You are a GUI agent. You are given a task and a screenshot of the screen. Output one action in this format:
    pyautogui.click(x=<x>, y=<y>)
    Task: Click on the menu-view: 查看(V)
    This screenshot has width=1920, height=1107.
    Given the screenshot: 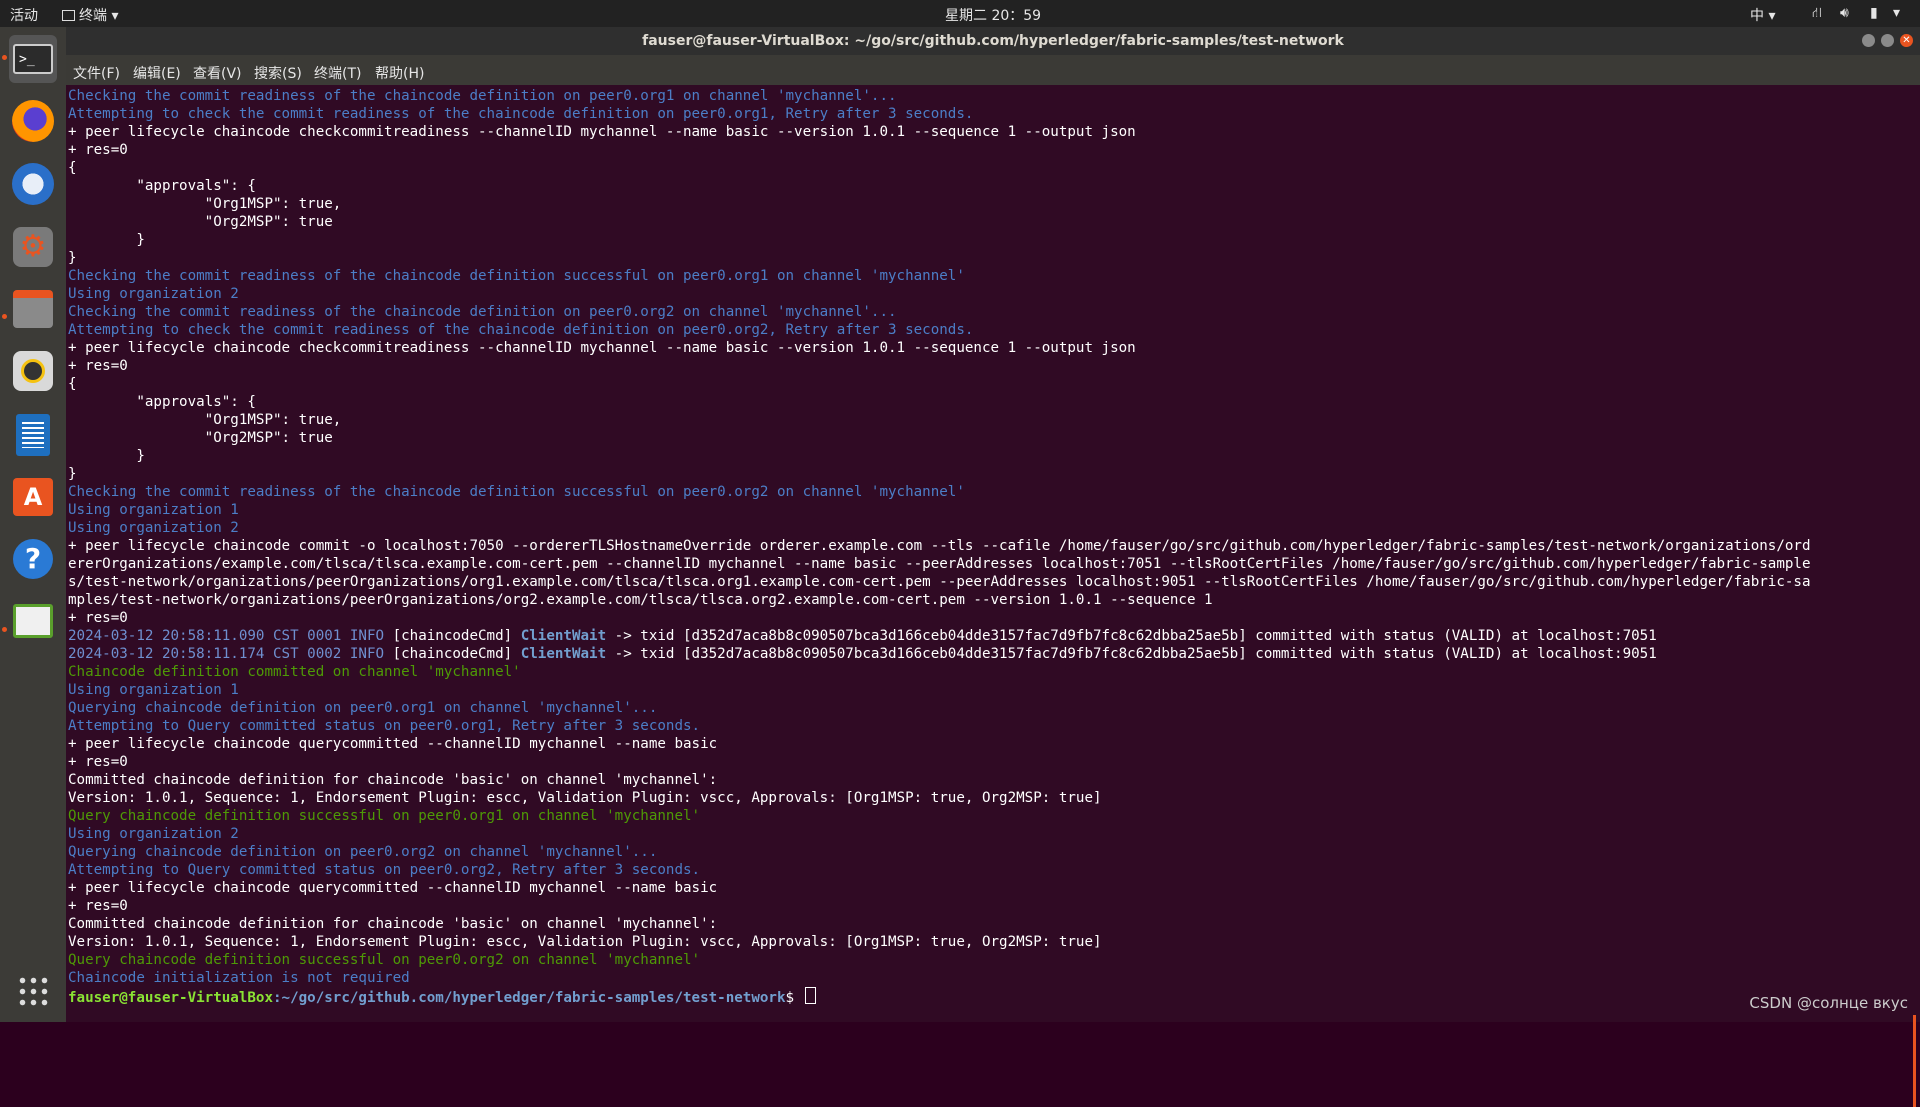 What is the action you would take?
    pyautogui.click(x=217, y=73)
    